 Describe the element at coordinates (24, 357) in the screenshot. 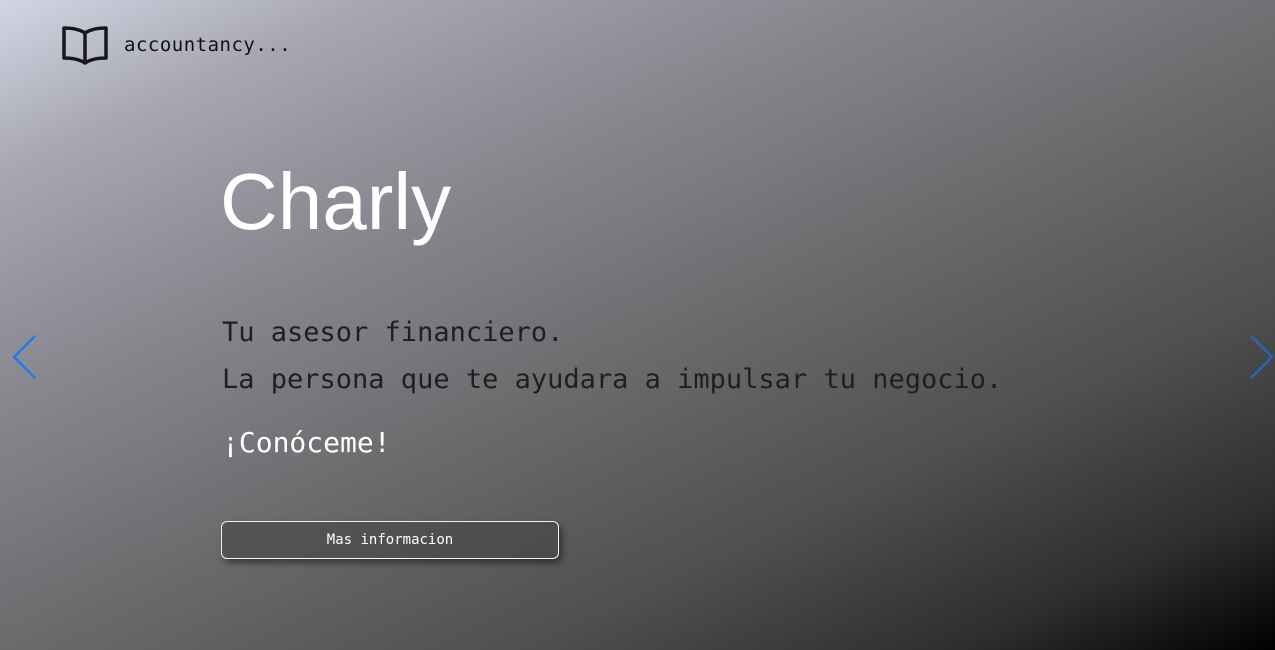

I see `chevron-left-icon` at that location.